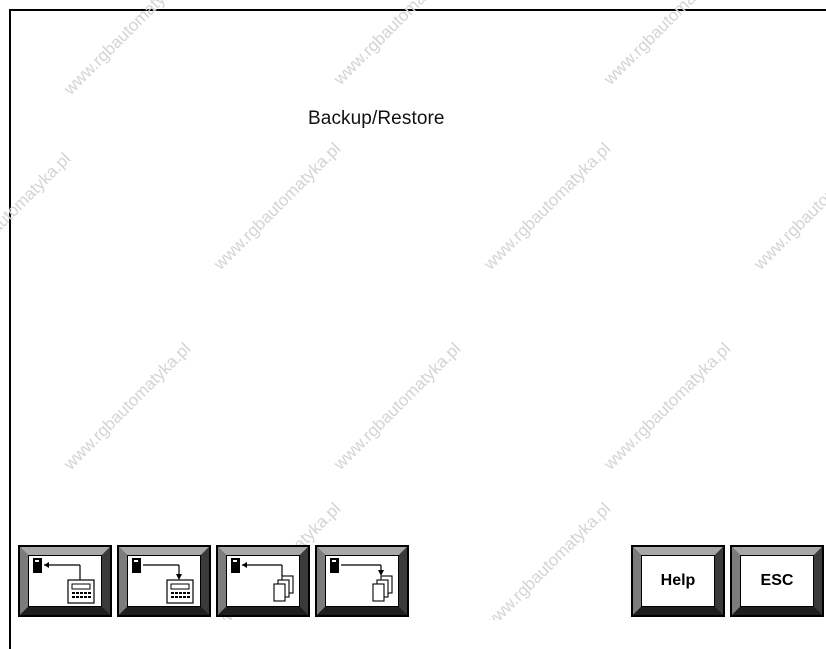 The image size is (826, 649). I want to click on drive-to-terminal-icon, so click(64, 581).